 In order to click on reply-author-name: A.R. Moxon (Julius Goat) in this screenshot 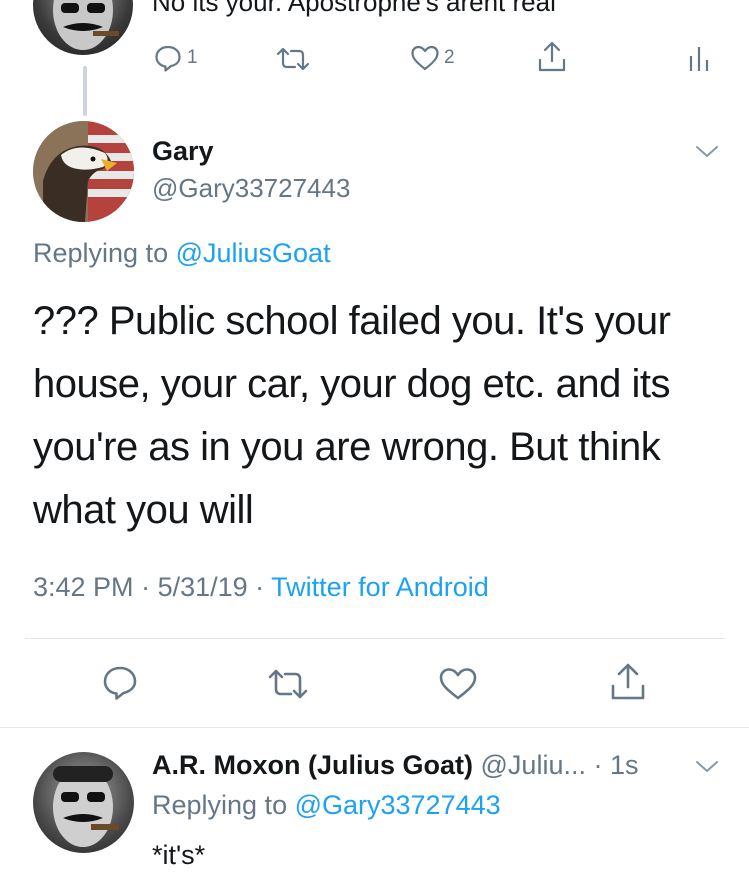, I will do `click(312, 765)`.